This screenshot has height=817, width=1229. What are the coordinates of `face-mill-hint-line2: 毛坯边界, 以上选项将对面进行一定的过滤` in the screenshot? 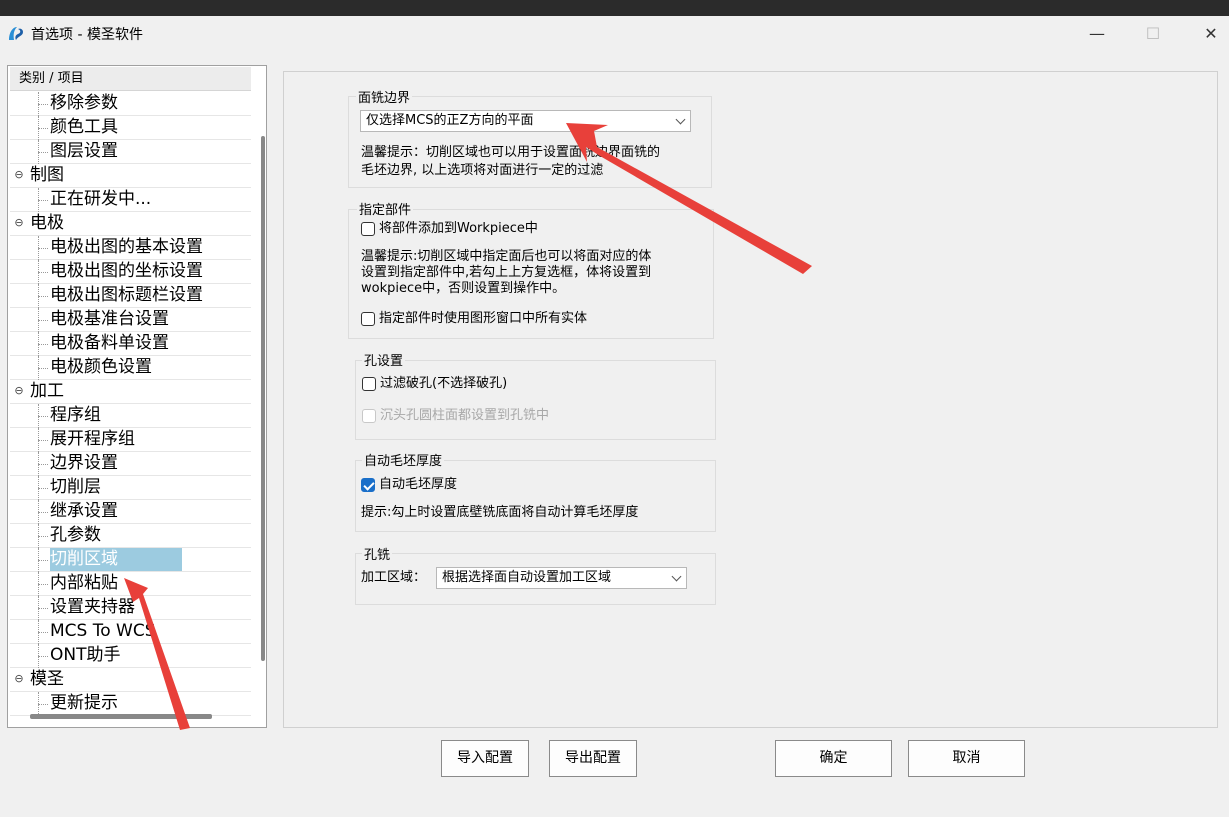 It's located at (482, 170).